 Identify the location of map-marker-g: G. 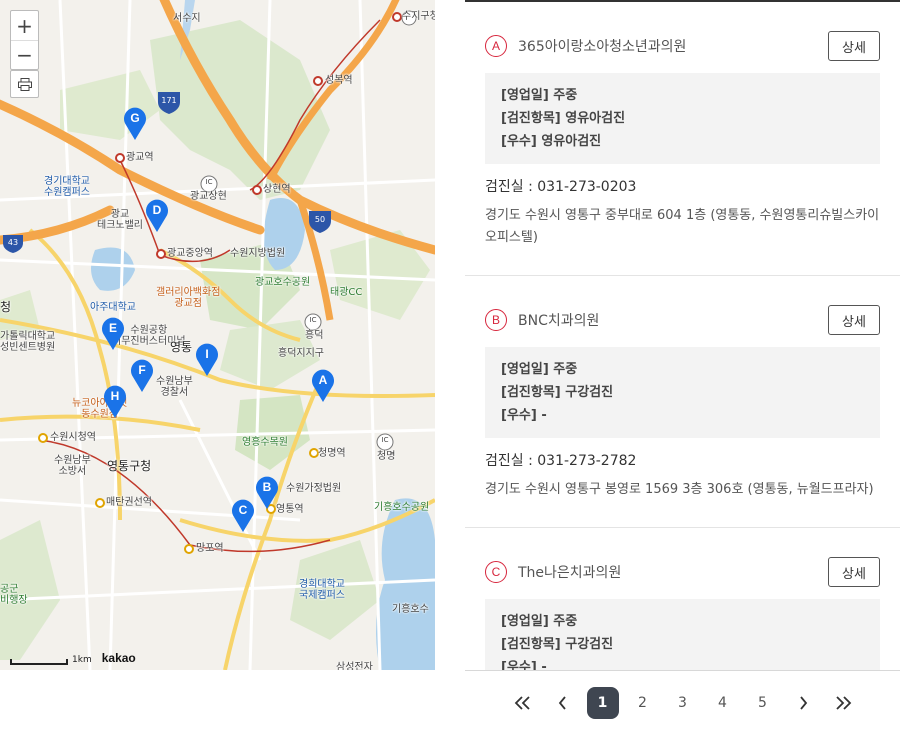
(135, 123).